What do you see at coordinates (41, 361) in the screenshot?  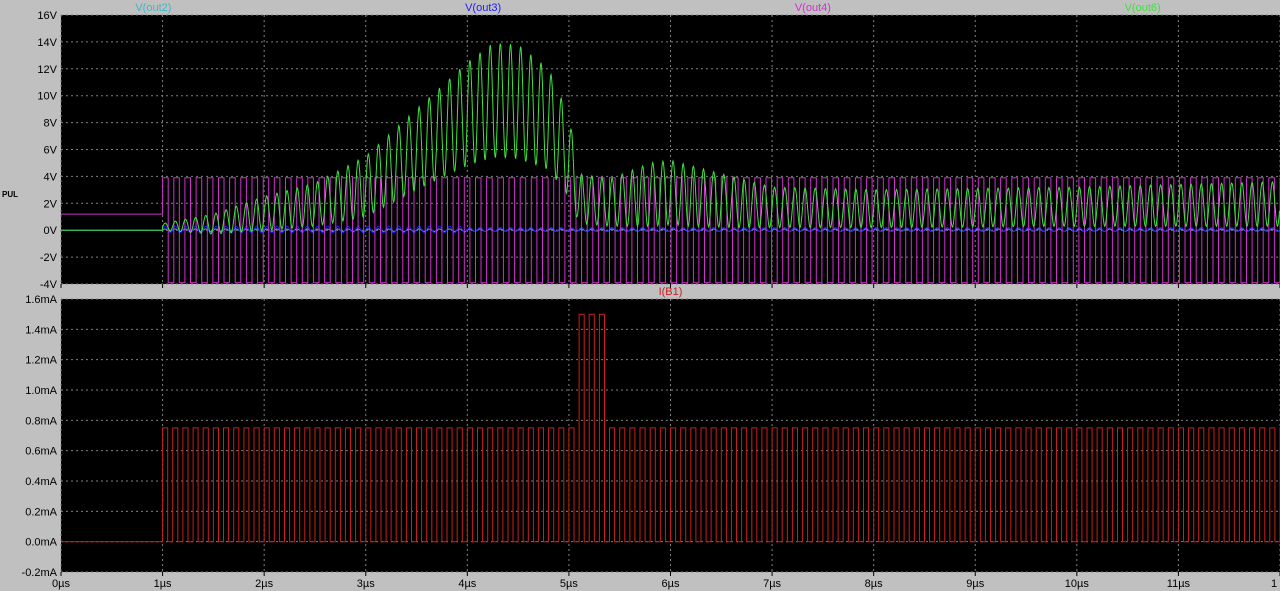 I see `y-tick-label: 1.2mA` at bounding box center [41, 361].